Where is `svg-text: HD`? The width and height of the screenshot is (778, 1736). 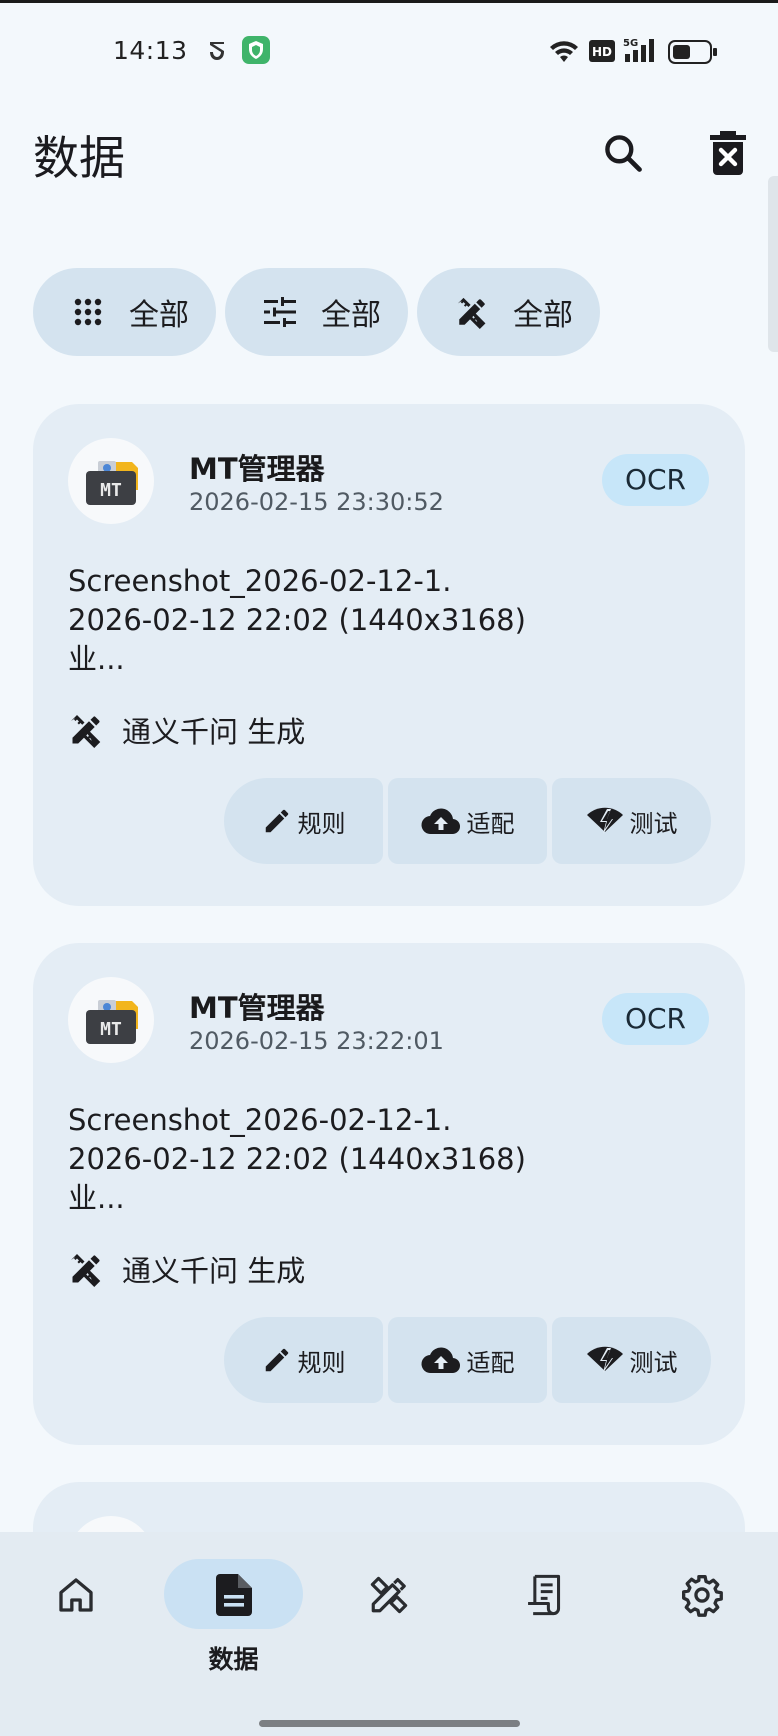 svg-text: HD is located at coordinates (602, 52).